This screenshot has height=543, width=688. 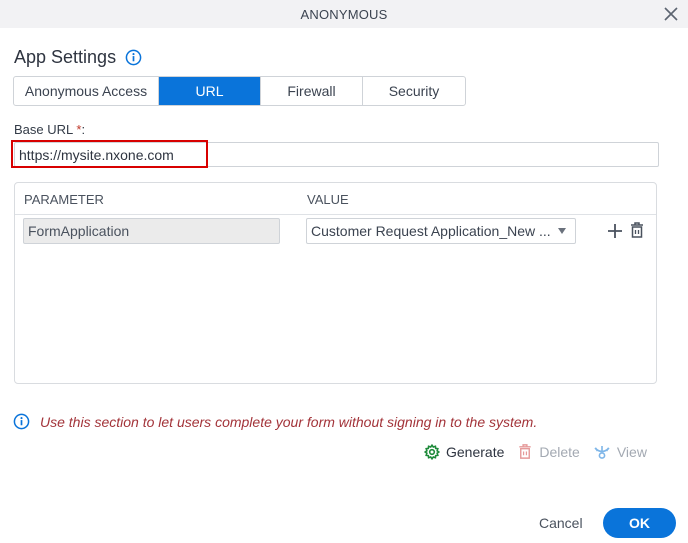 I want to click on url-actions: Generate Delete View, so click(x=542, y=451).